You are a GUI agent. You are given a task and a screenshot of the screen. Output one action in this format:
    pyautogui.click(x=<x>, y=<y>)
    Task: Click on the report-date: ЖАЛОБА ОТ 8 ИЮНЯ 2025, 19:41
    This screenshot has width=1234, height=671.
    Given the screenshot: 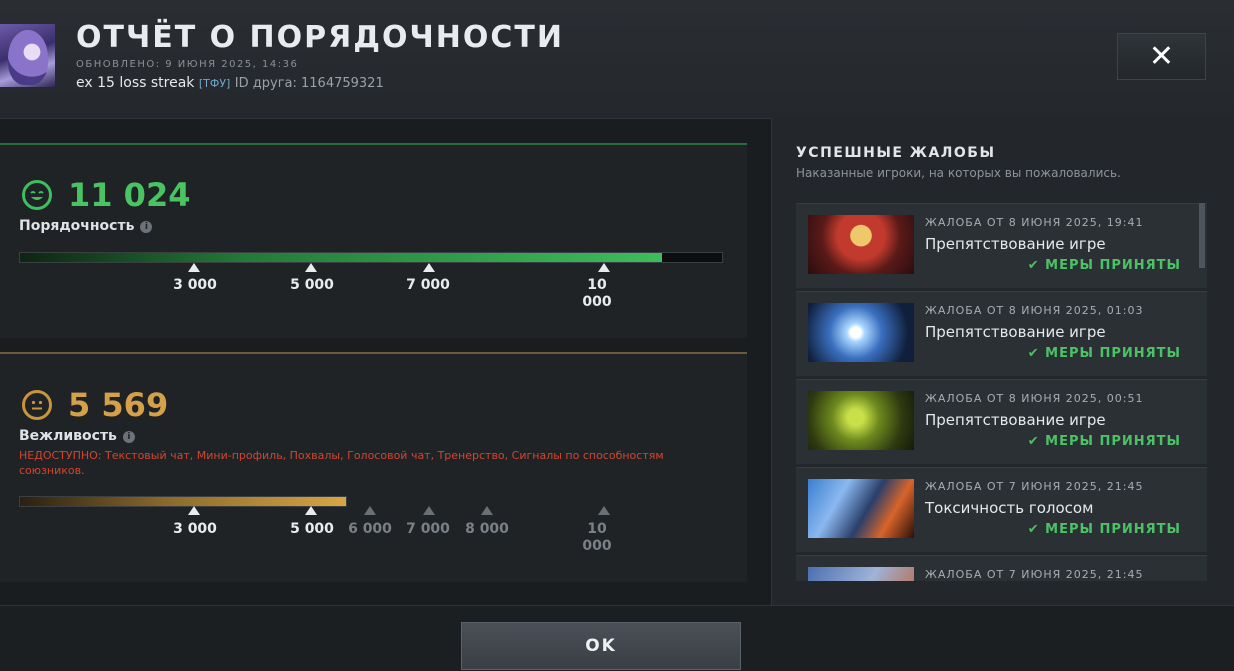 What is the action you would take?
    pyautogui.click(x=1034, y=222)
    